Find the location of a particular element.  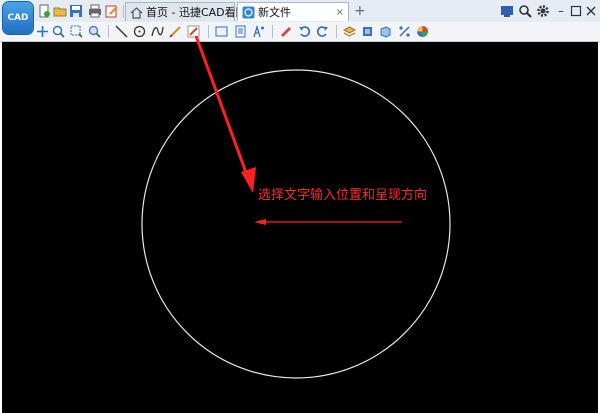

callout-arrow is located at coordinates (225, 114).